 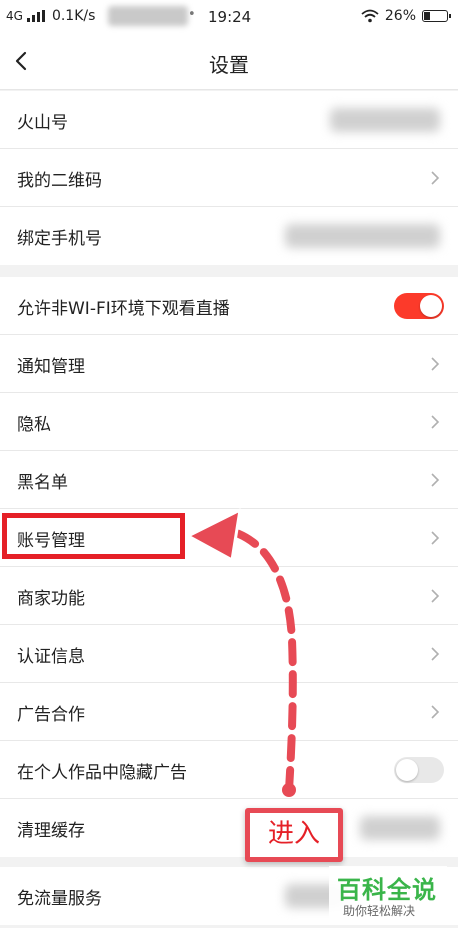 I want to click on settings-item-privacy: 隐私, so click(x=229, y=422).